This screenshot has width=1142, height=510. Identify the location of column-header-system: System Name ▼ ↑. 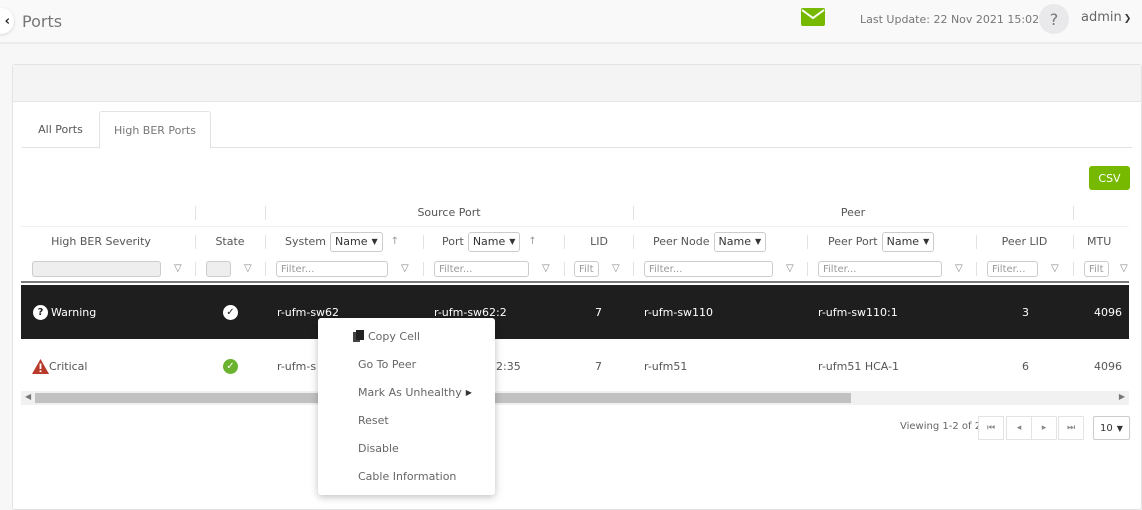
(360, 241).